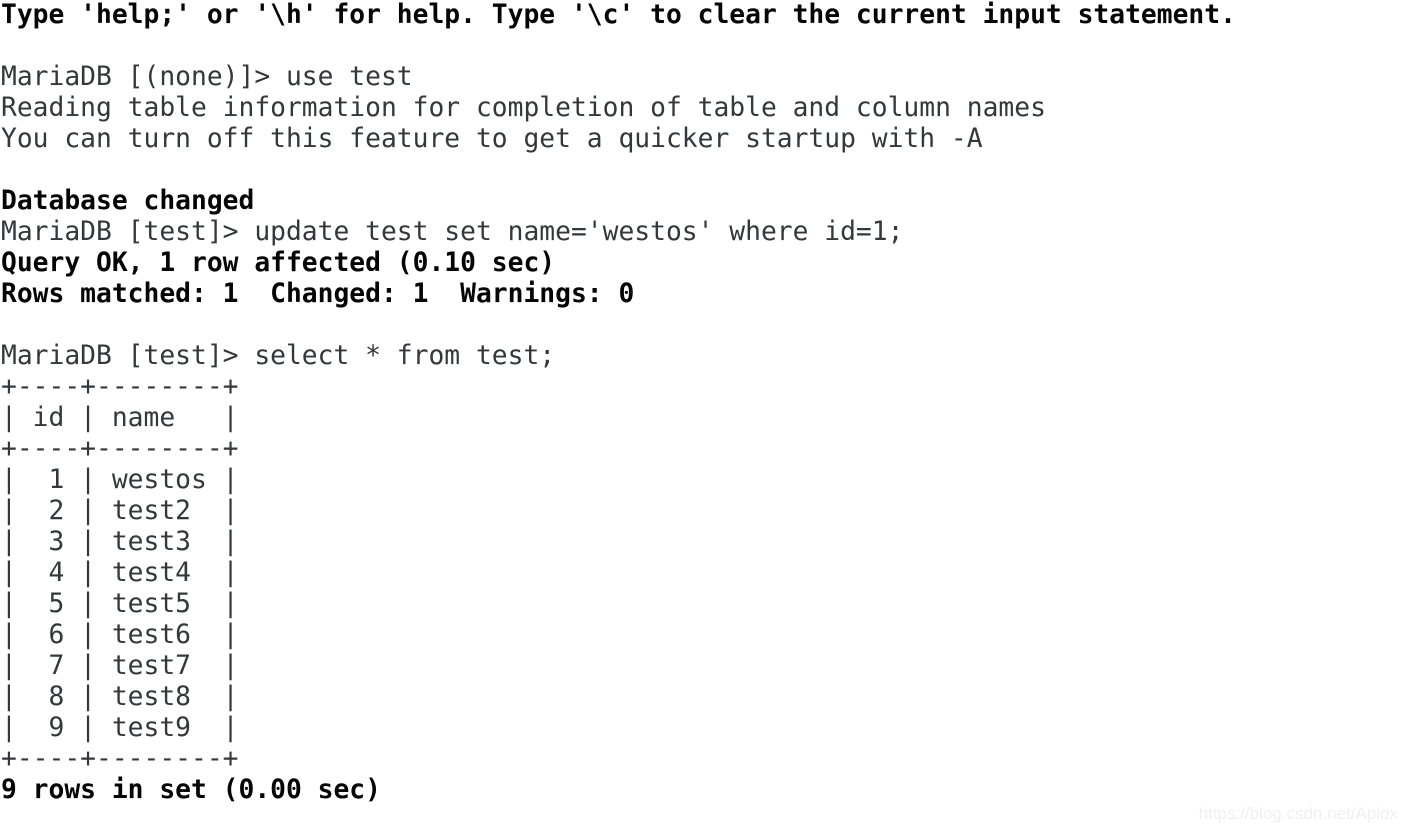  I want to click on terminal-line: | 1 | westos |, so click(120, 480).